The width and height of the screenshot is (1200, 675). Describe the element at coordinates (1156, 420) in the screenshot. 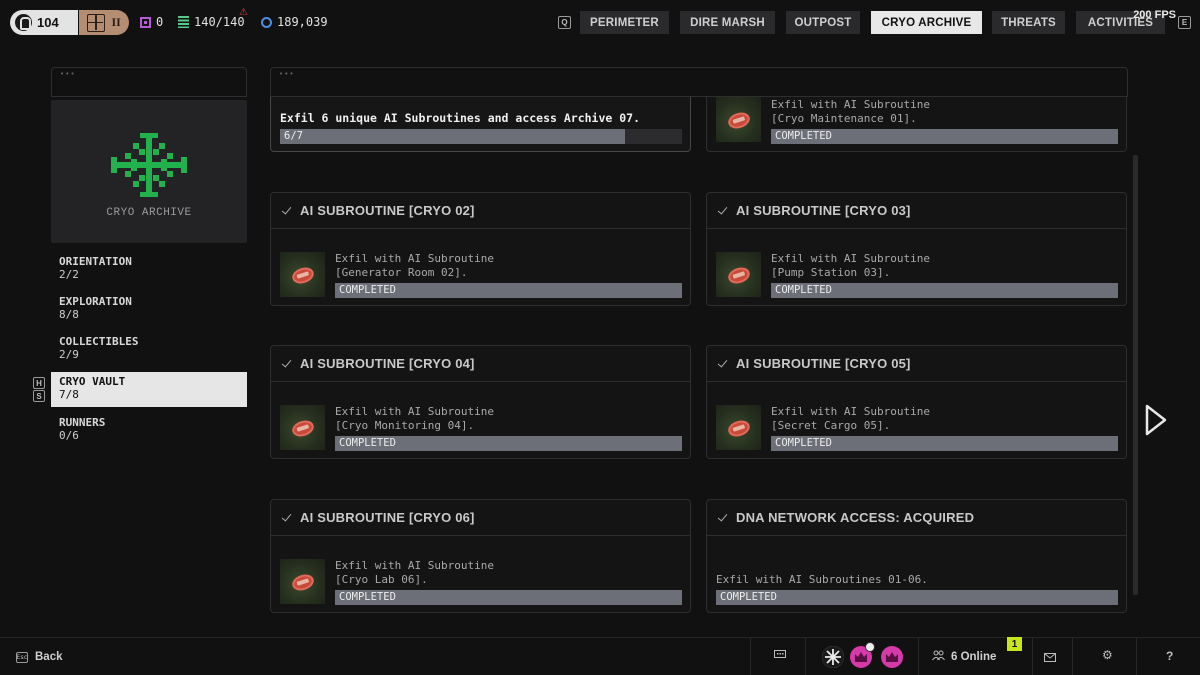

I see `mouse-cursor-icon` at that location.